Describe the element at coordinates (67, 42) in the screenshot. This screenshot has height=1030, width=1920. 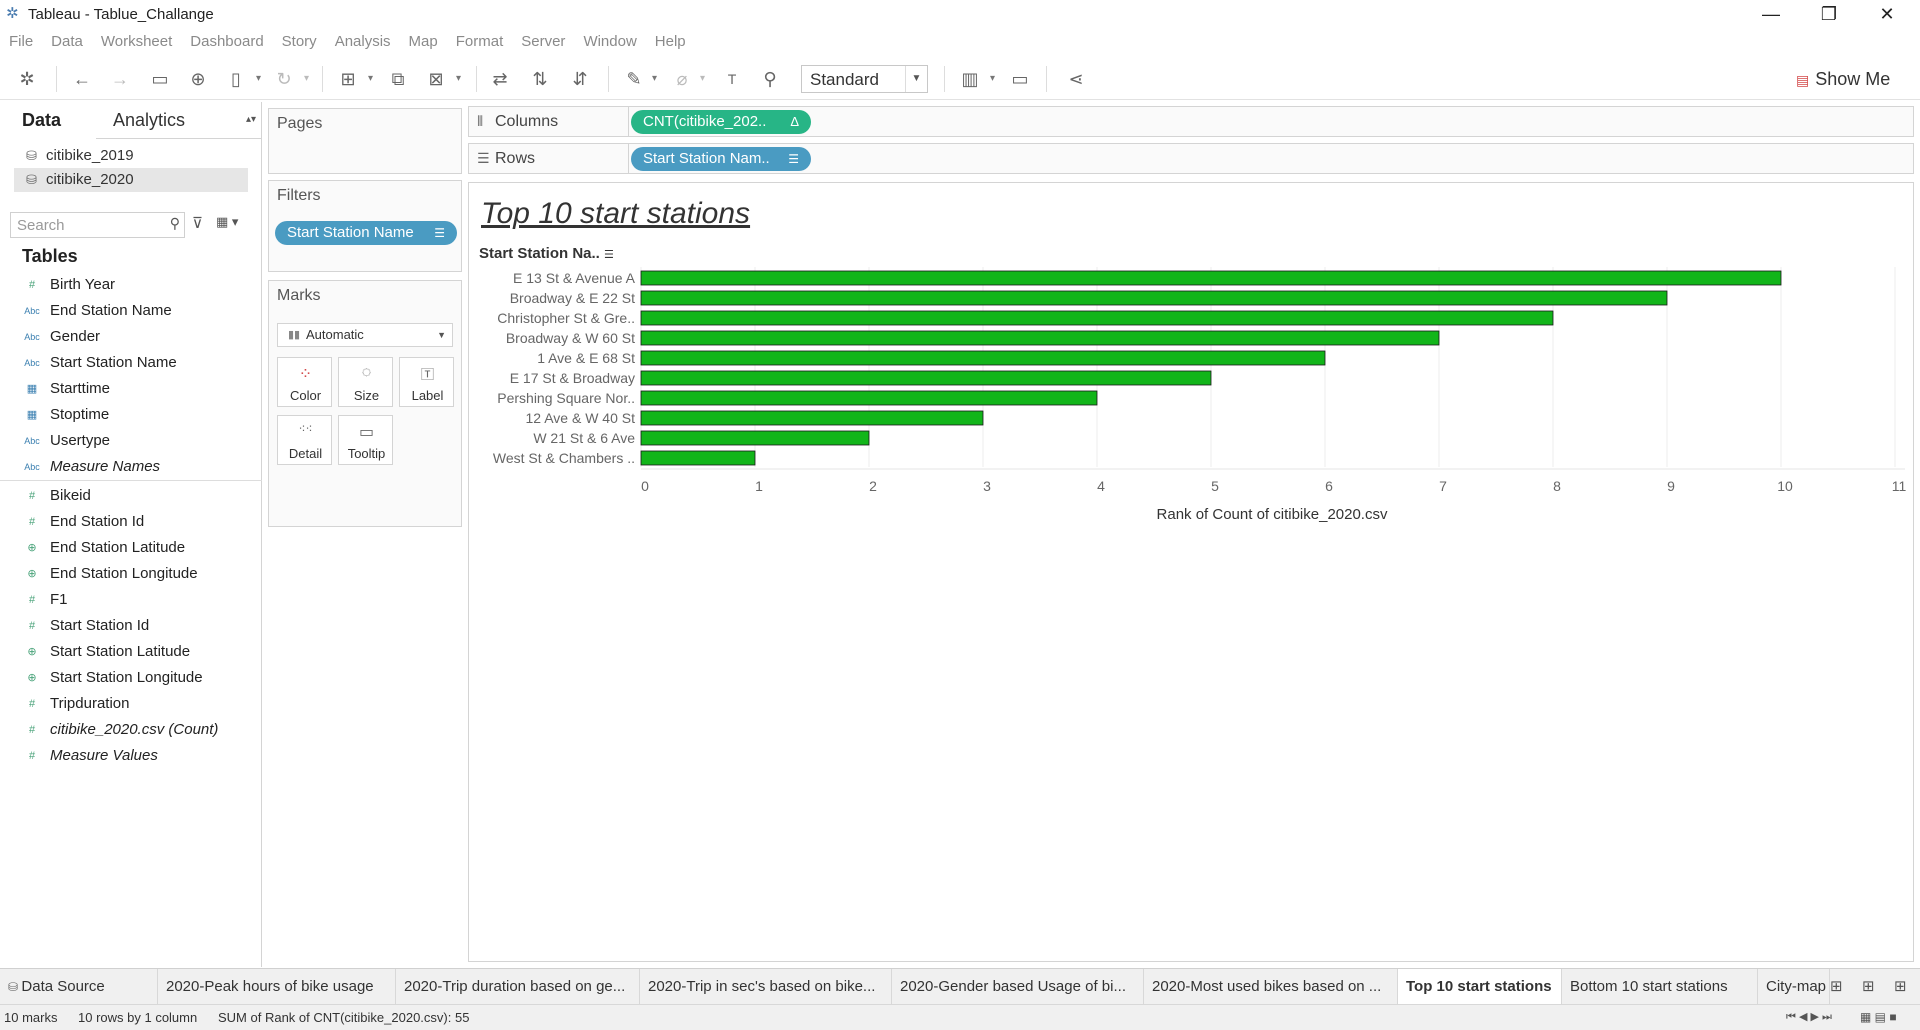
I see `menu-data: Data` at that location.